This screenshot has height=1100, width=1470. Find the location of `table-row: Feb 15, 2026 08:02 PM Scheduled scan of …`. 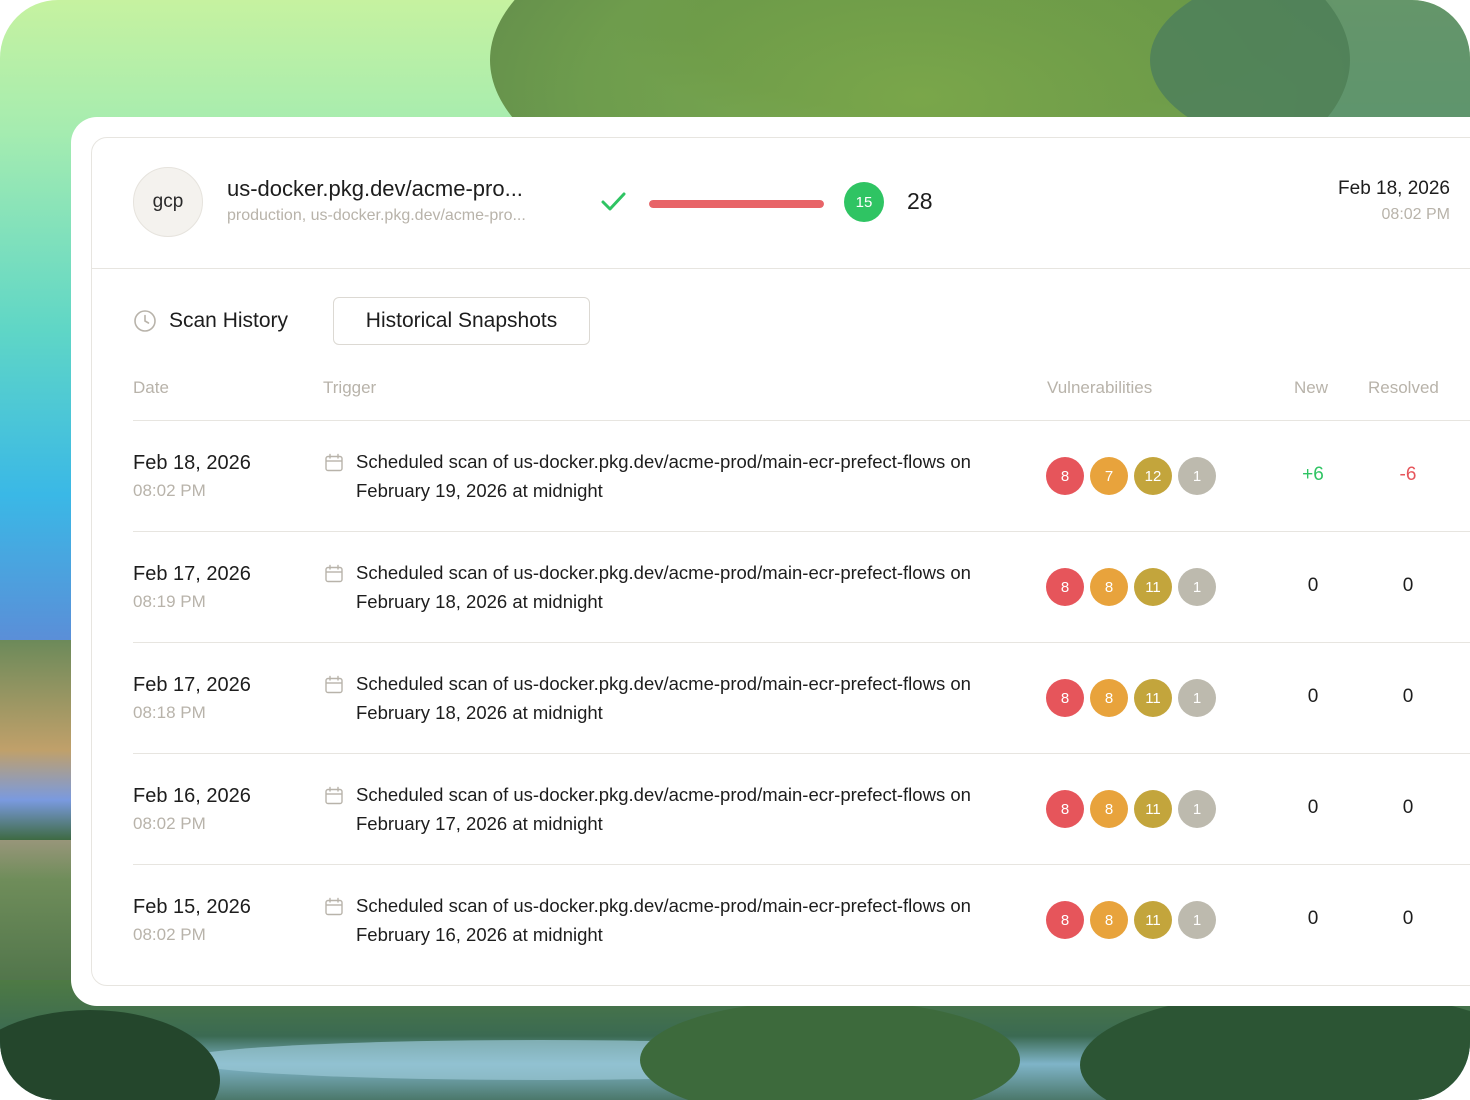

table-row: Feb 15, 2026 08:02 PM Scheduled scan of … is located at coordinates (801, 920).